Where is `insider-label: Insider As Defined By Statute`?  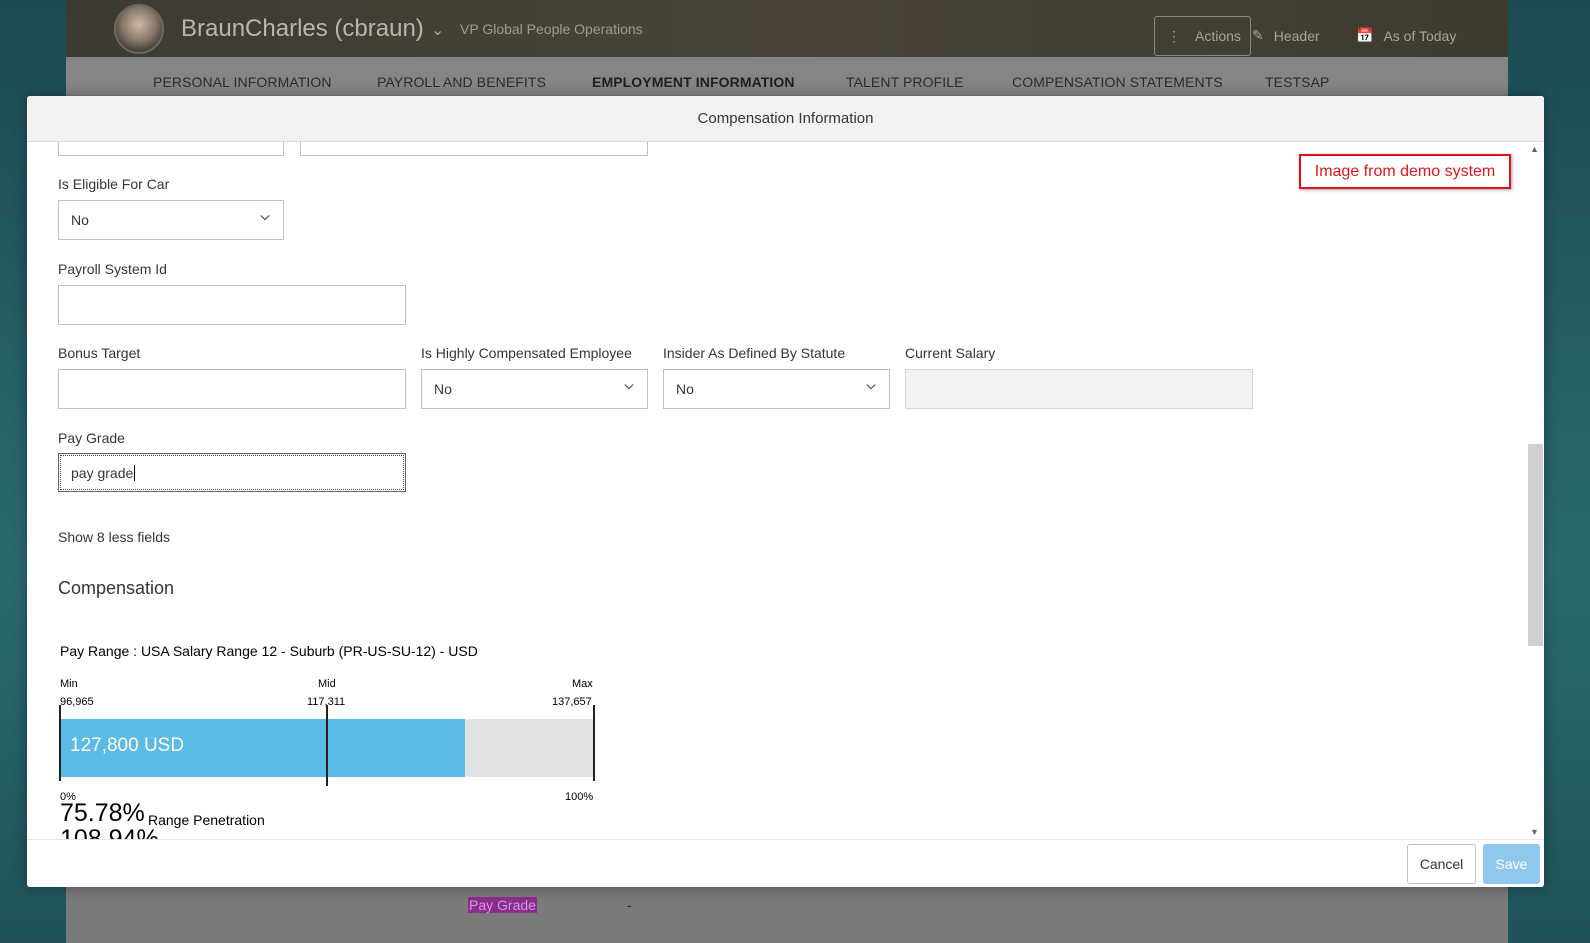 insider-label: Insider As Defined By Statute is located at coordinates (754, 353).